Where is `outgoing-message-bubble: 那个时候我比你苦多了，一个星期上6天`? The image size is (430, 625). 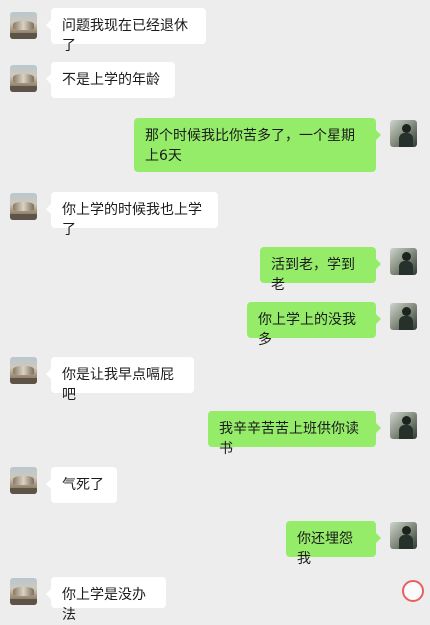 outgoing-message-bubble: 那个时候我比你苦多了，一个星期上6天 is located at coordinates (257, 145).